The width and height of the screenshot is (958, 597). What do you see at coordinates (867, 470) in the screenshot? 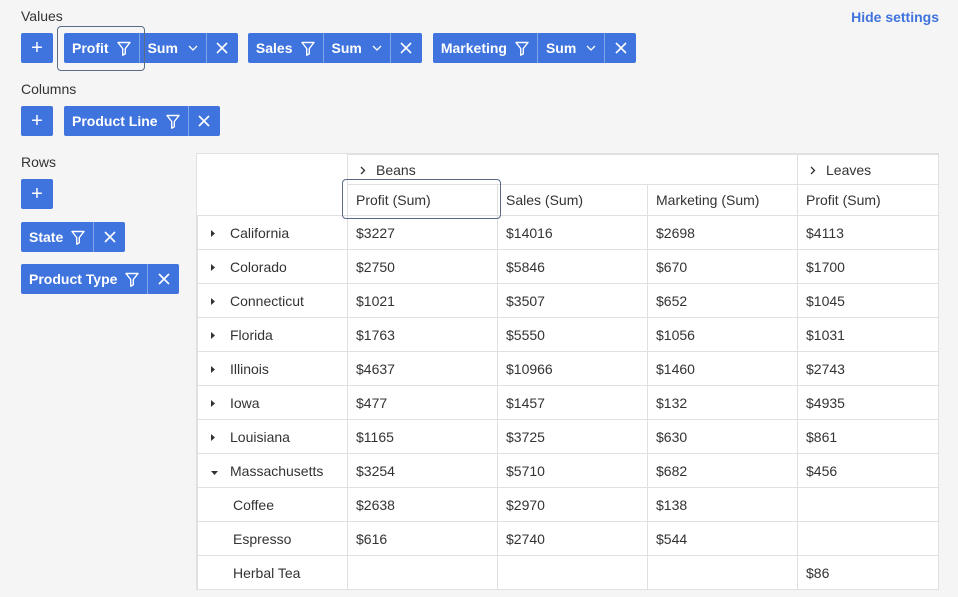
I see `data-cell: $456` at bounding box center [867, 470].